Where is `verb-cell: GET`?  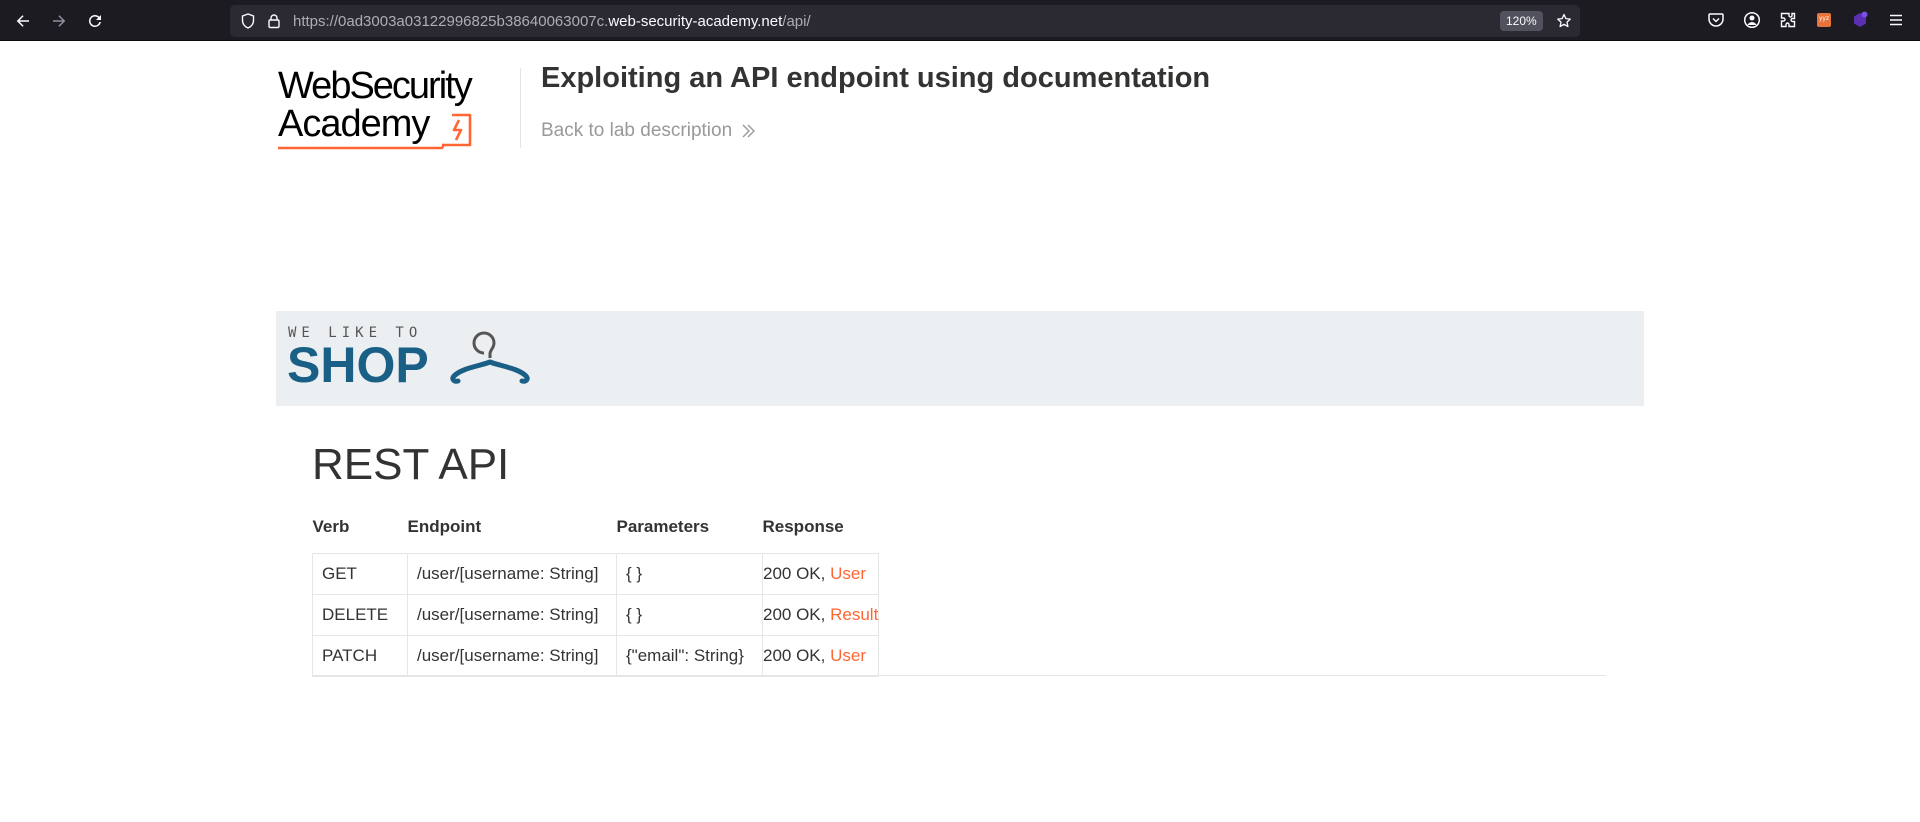
verb-cell: GET is located at coordinates (360, 573).